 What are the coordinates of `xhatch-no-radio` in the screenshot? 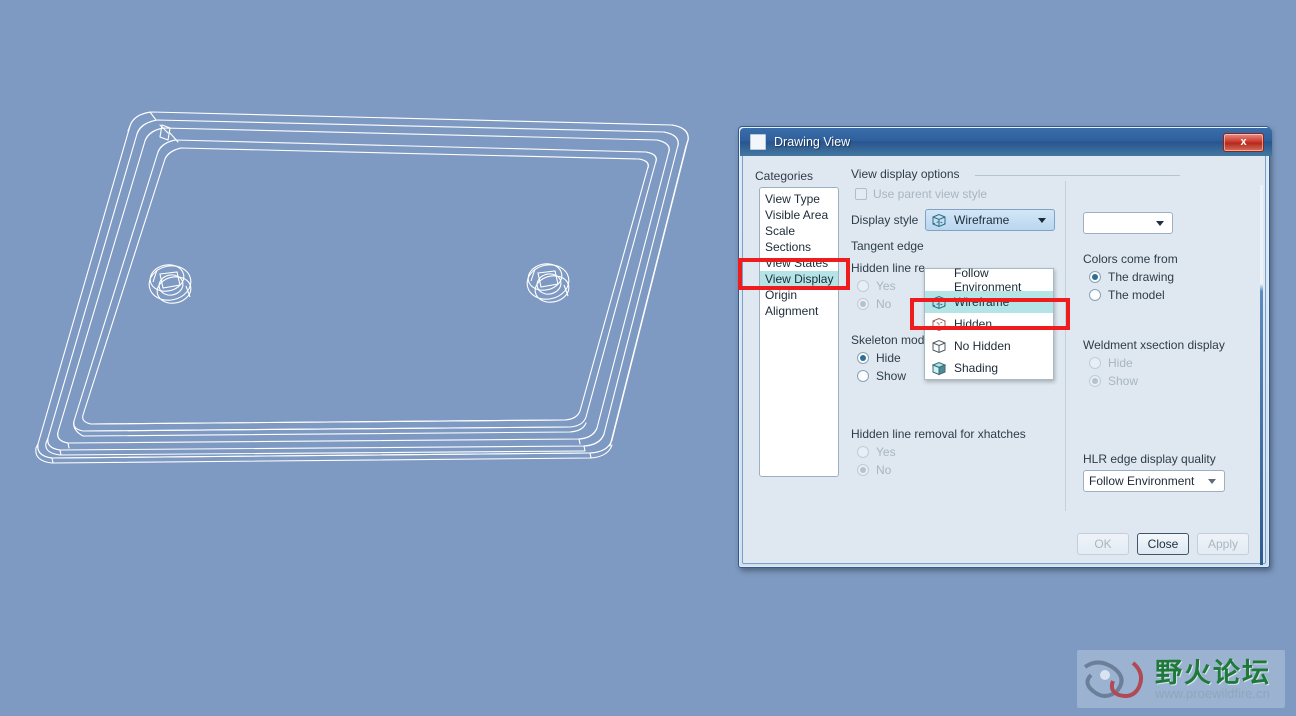 It's located at (863, 470).